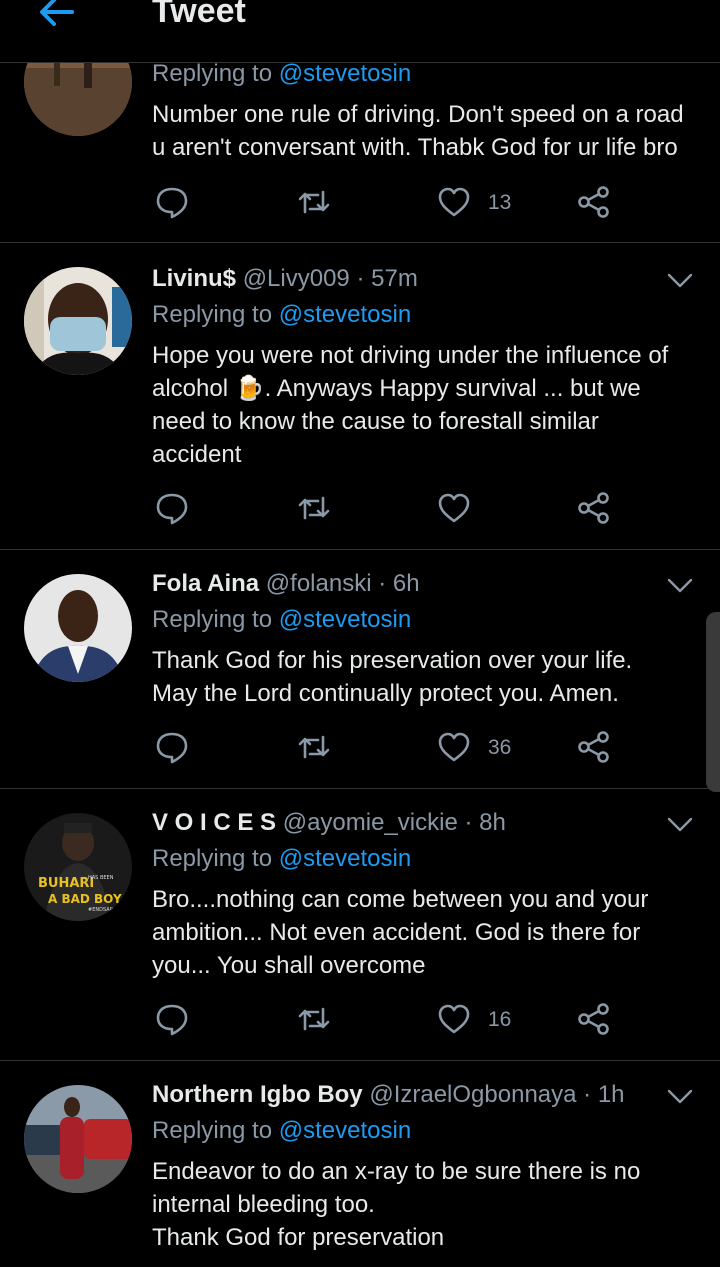 This screenshot has width=720, height=1267. Describe the element at coordinates (500, 1019) in the screenshot. I see `like-count: 16` at that location.